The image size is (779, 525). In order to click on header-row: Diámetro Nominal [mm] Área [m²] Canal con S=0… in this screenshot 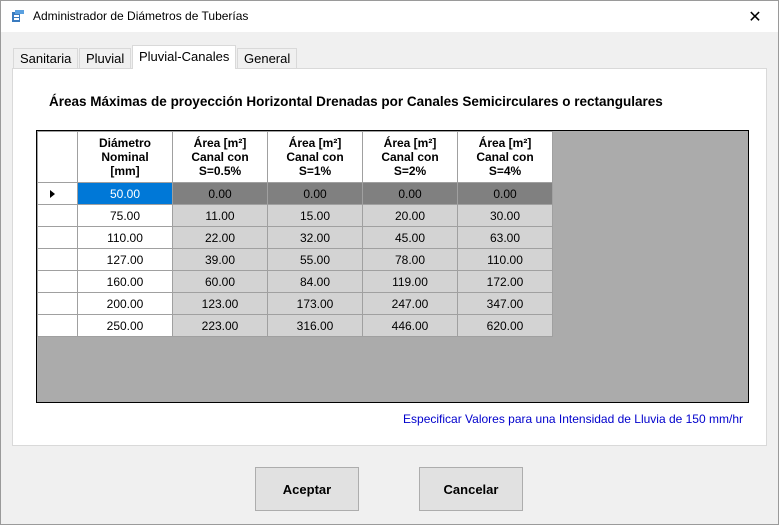, I will do `click(295, 157)`.